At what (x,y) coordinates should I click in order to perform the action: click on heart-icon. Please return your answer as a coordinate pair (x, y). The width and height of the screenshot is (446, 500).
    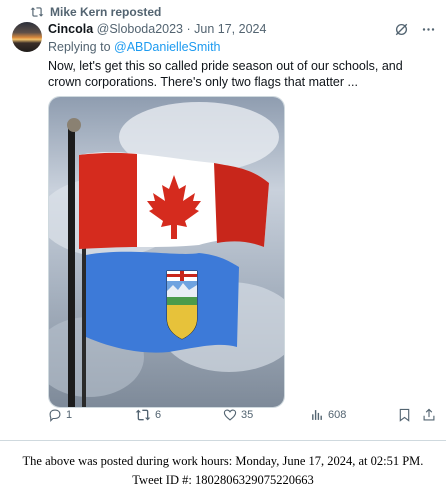
    Looking at the image, I should click on (230, 415).